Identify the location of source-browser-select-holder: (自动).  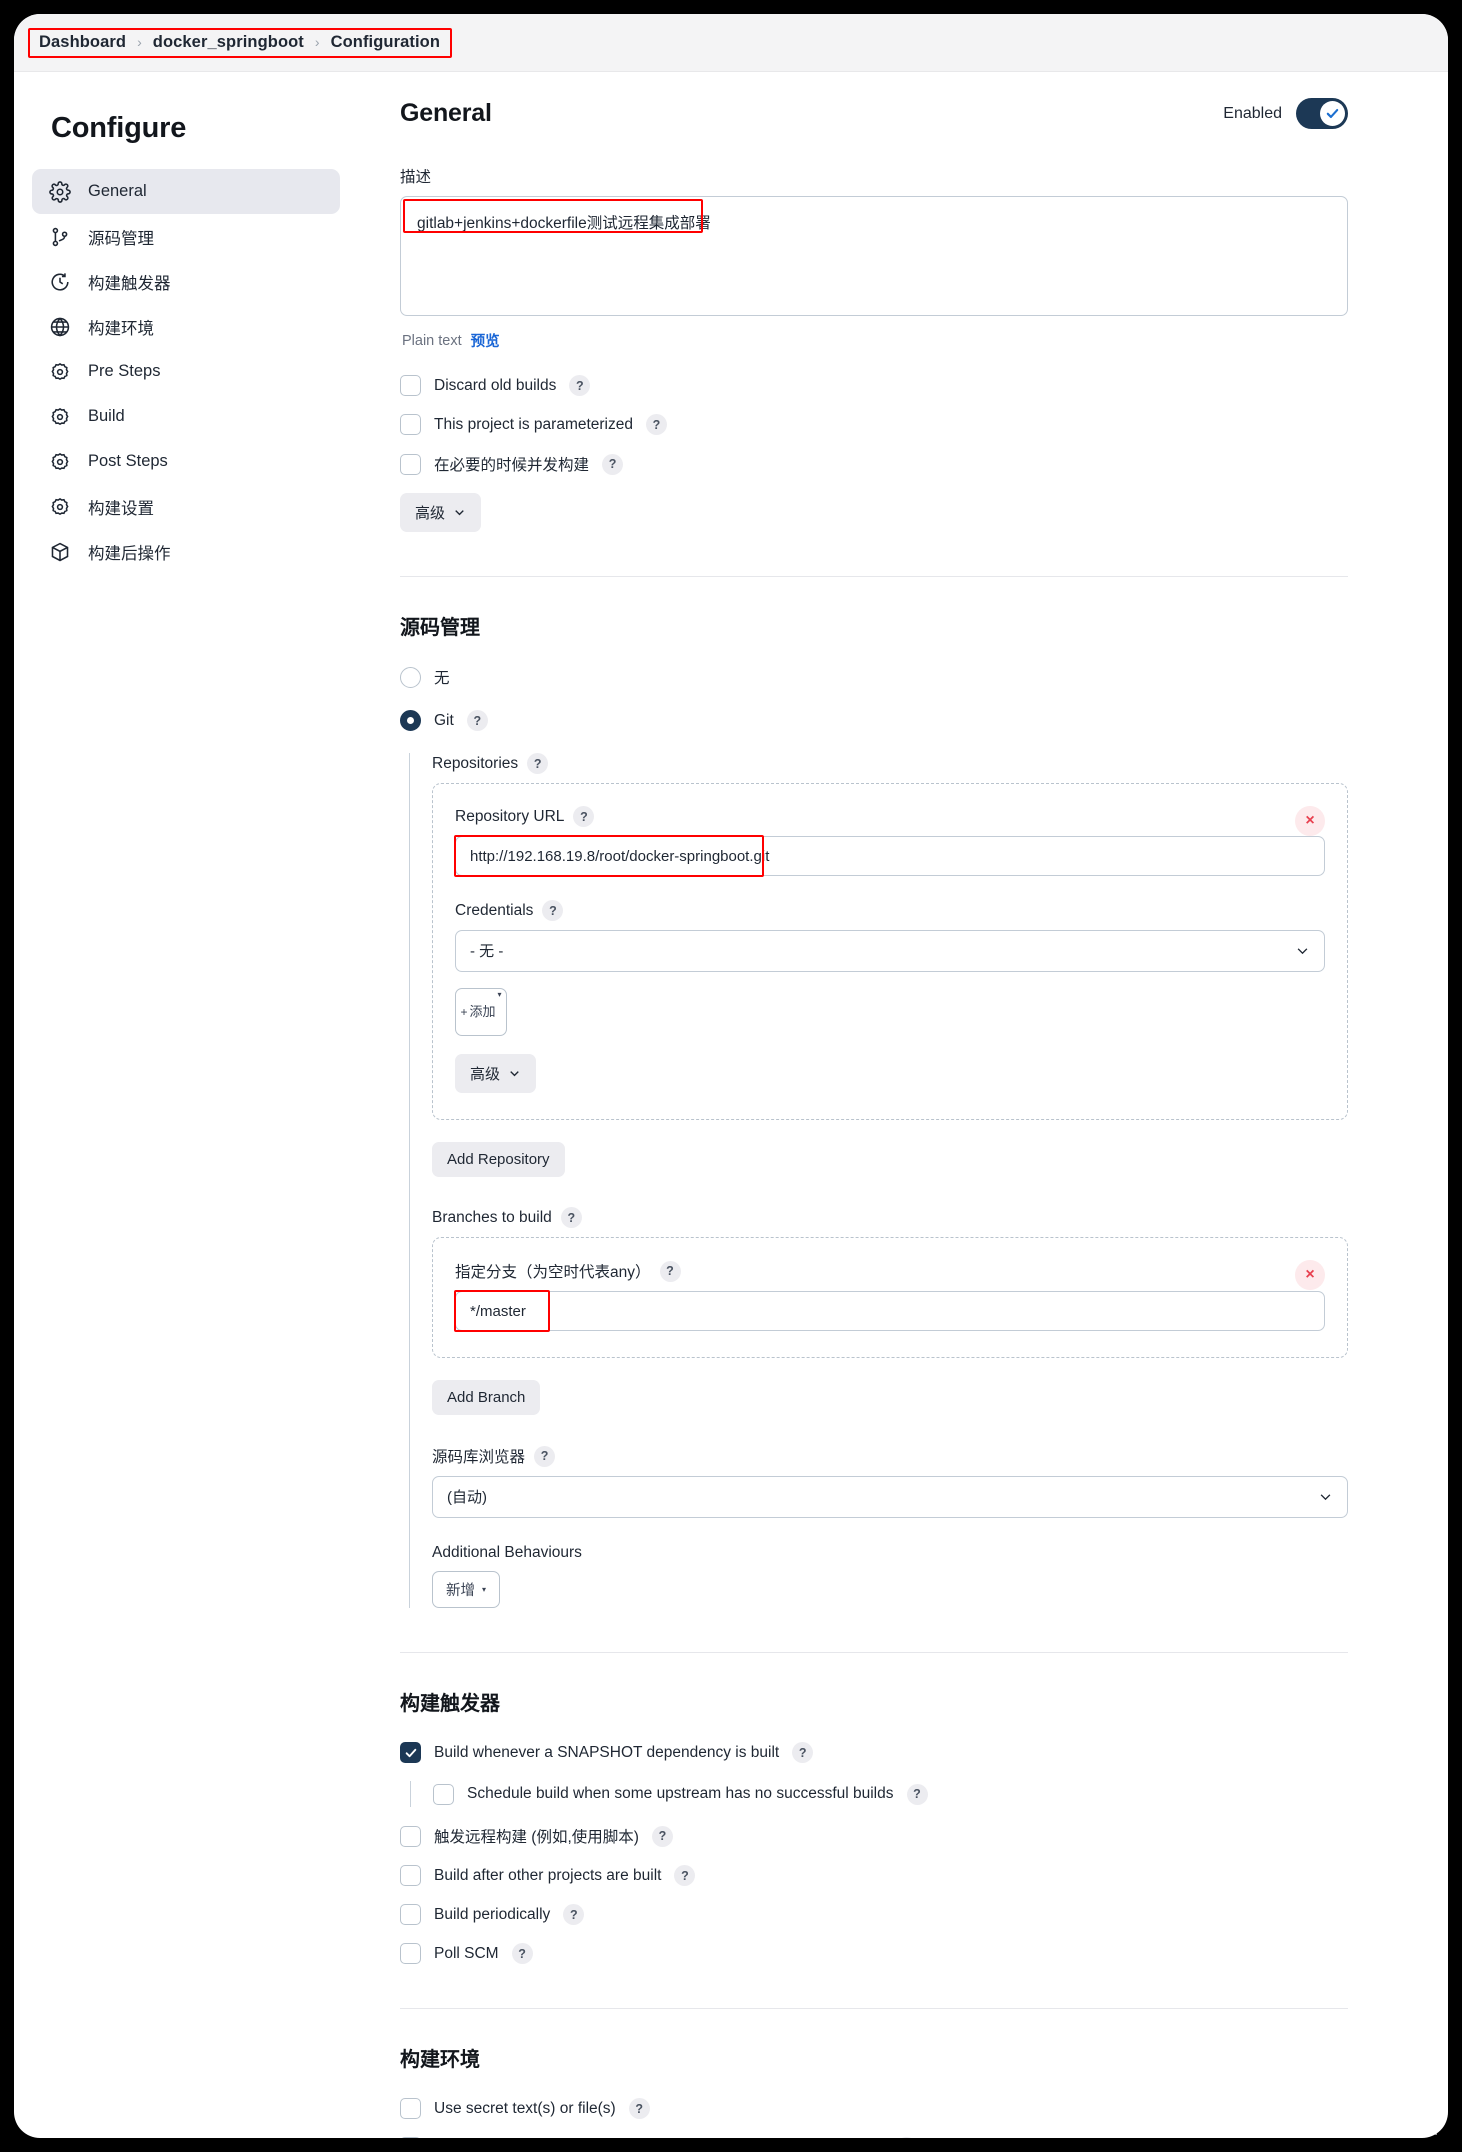
(890, 1497).